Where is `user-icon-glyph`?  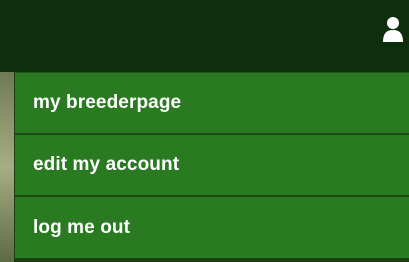 user-icon-glyph is located at coordinates (393, 29).